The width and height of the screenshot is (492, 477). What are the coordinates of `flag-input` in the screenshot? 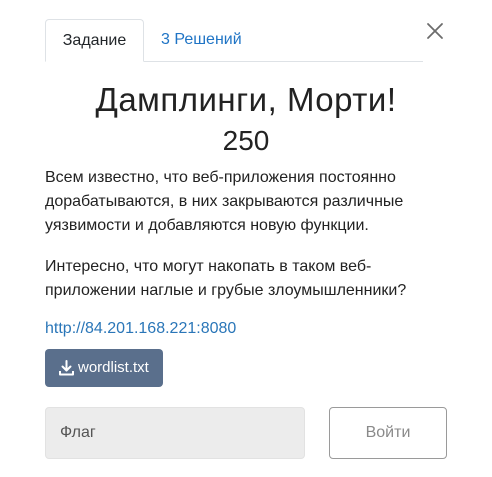 It's located at (175, 433).